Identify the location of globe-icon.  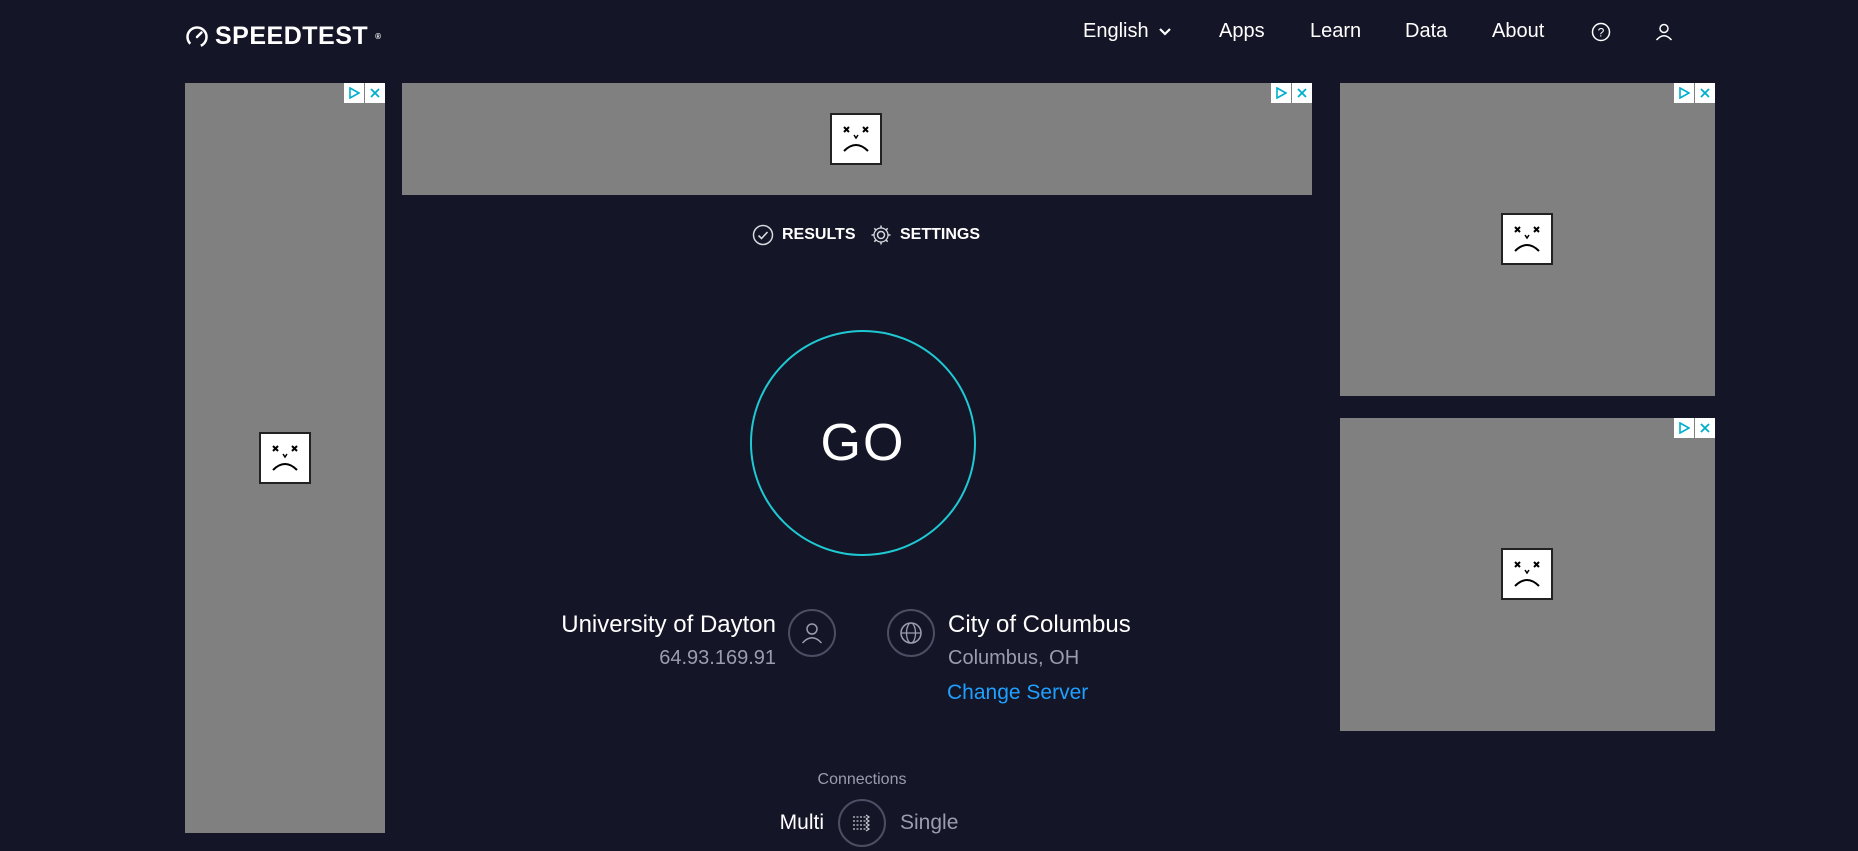
(911, 633).